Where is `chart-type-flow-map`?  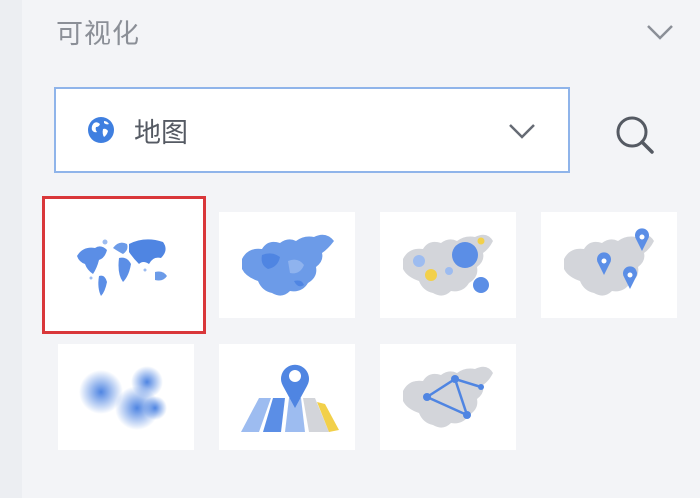 chart-type-flow-map is located at coordinates (448, 397).